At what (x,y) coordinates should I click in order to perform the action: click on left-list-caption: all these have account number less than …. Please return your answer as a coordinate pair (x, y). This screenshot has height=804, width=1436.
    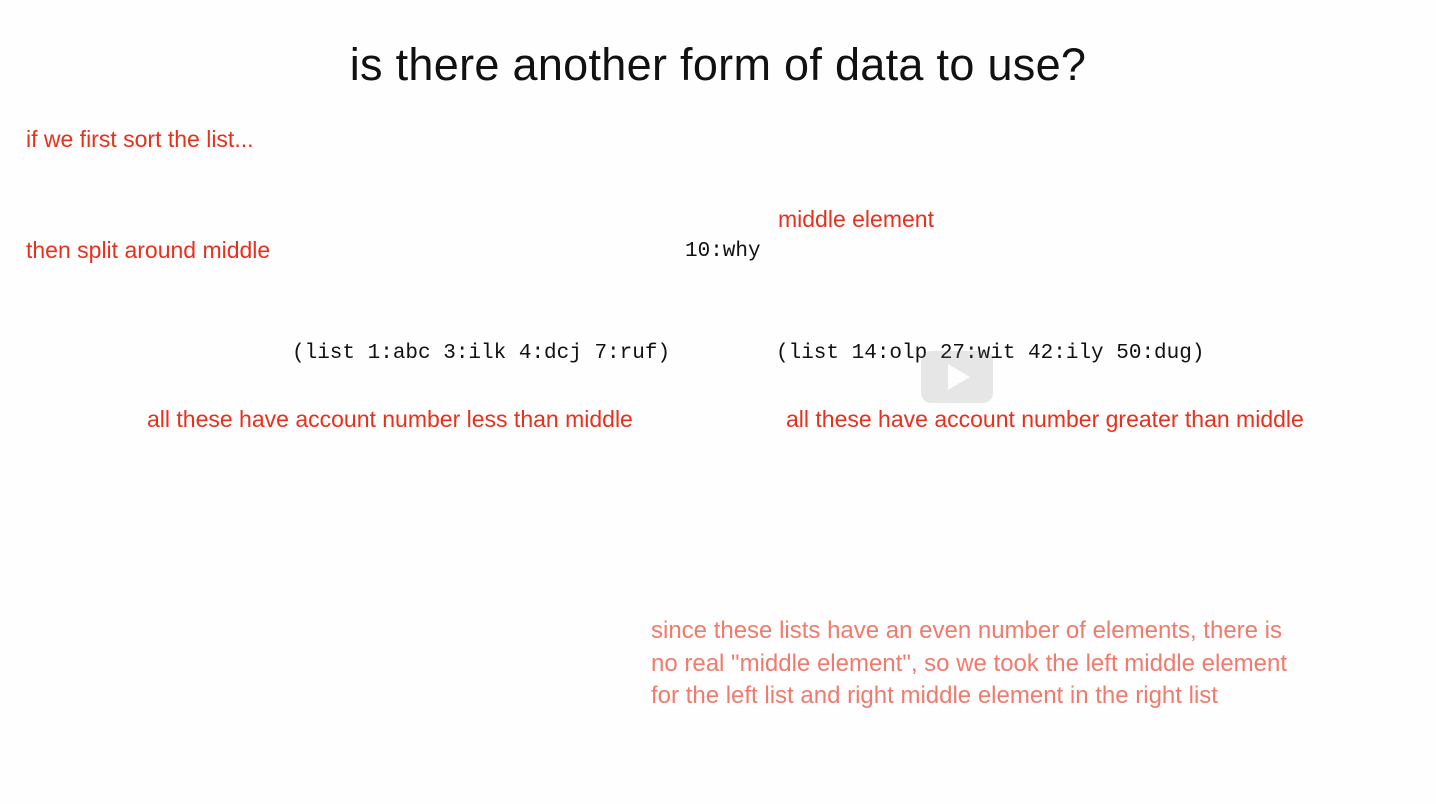
    Looking at the image, I should click on (390, 419).